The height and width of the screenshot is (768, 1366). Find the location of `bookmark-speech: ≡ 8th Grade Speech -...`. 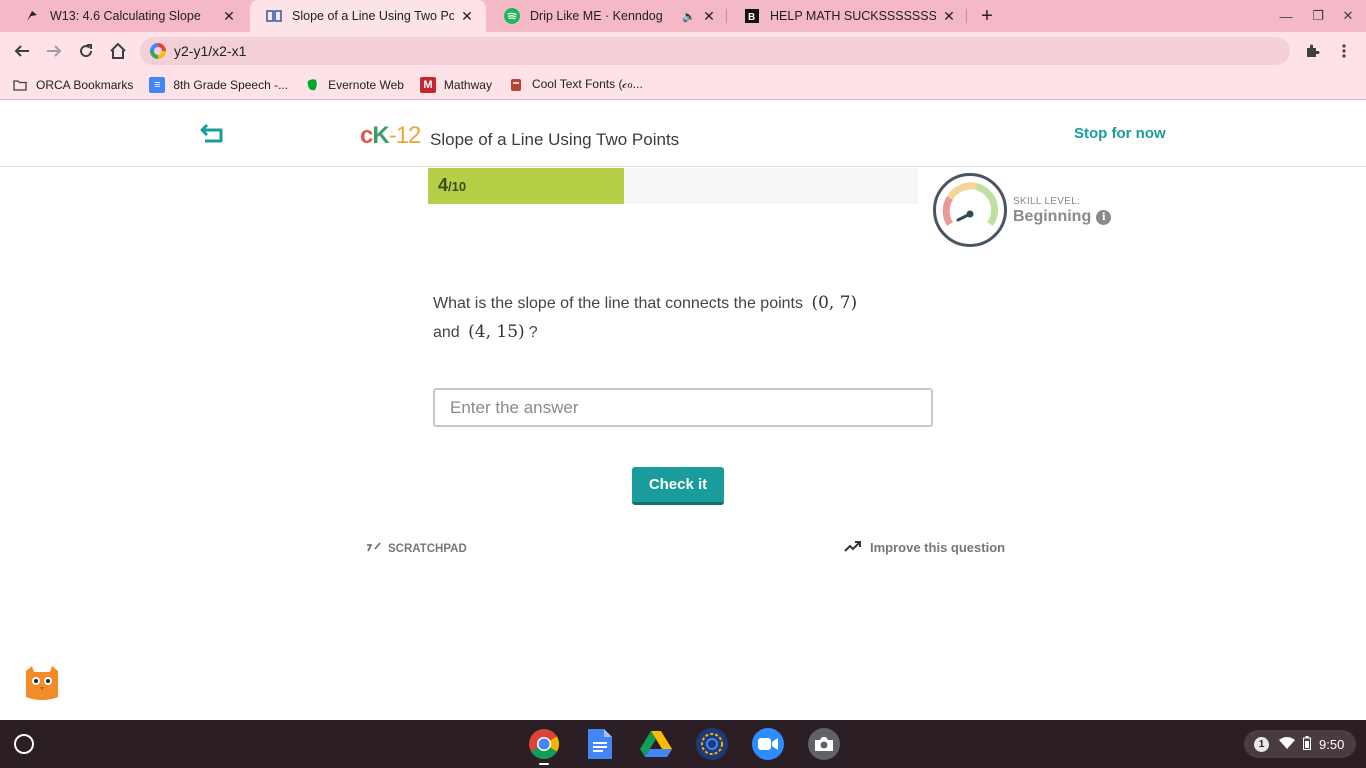

bookmark-speech: ≡ 8th Grade Speech -... is located at coordinates (219, 84).